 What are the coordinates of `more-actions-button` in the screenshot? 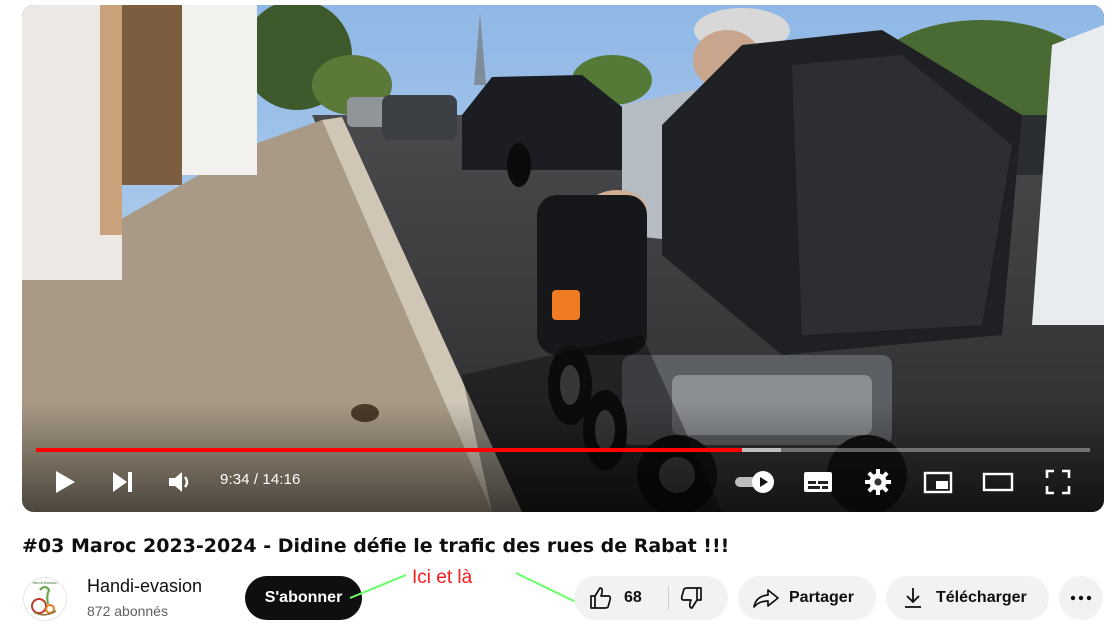 It's located at (1081, 598).